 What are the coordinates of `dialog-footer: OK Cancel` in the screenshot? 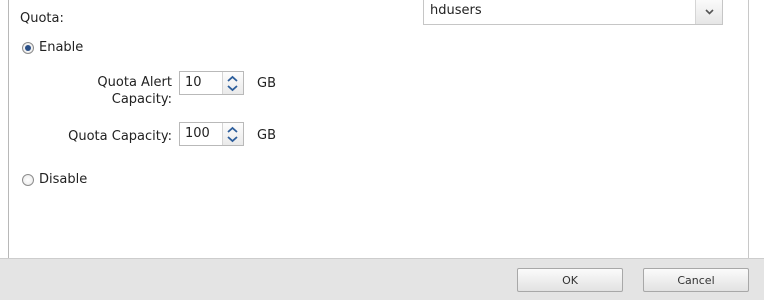 It's located at (382, 279).